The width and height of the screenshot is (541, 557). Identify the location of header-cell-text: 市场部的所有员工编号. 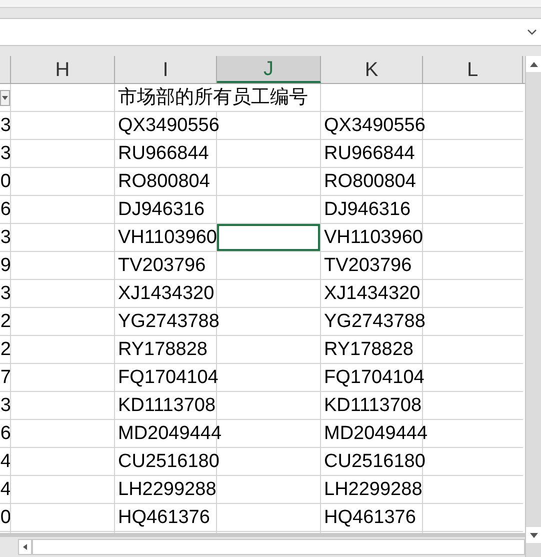
(213, 98).